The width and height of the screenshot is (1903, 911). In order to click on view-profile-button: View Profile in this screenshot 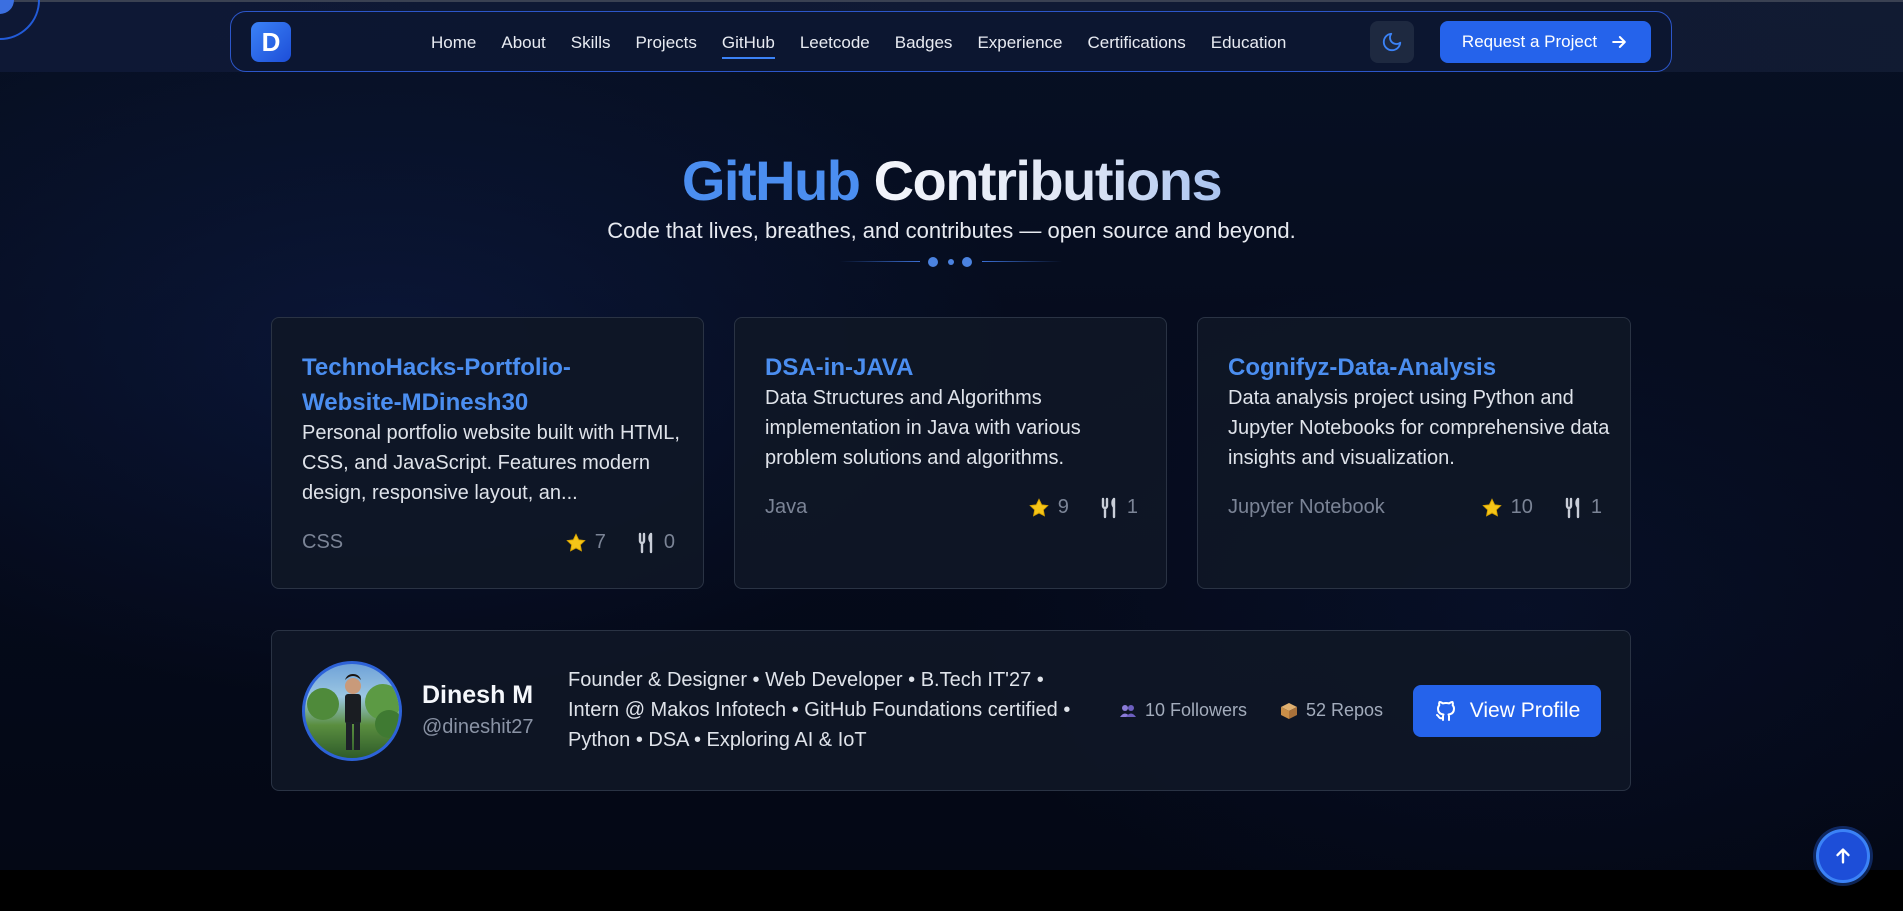, I will do `click(1507, 711)`.